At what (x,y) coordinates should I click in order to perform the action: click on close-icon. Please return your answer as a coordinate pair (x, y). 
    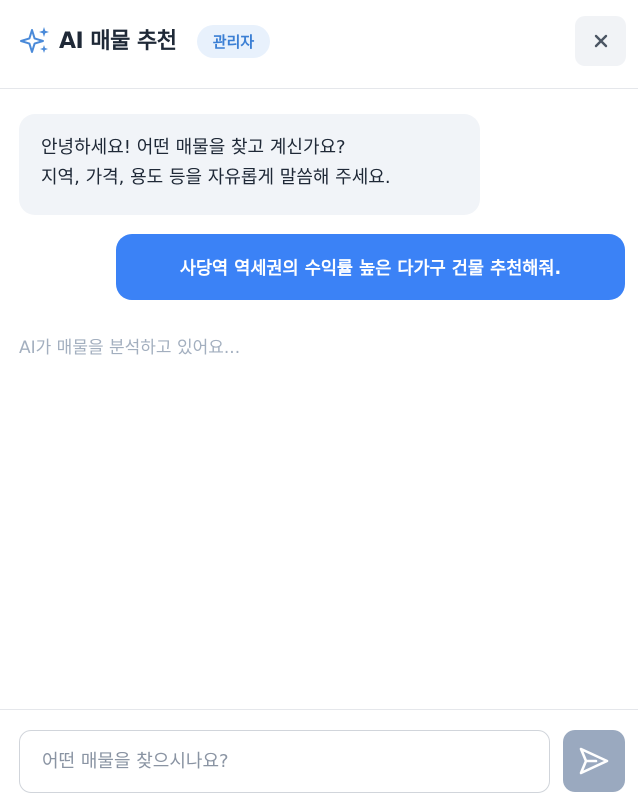
    Looking at the image, I should click on (600, 41).